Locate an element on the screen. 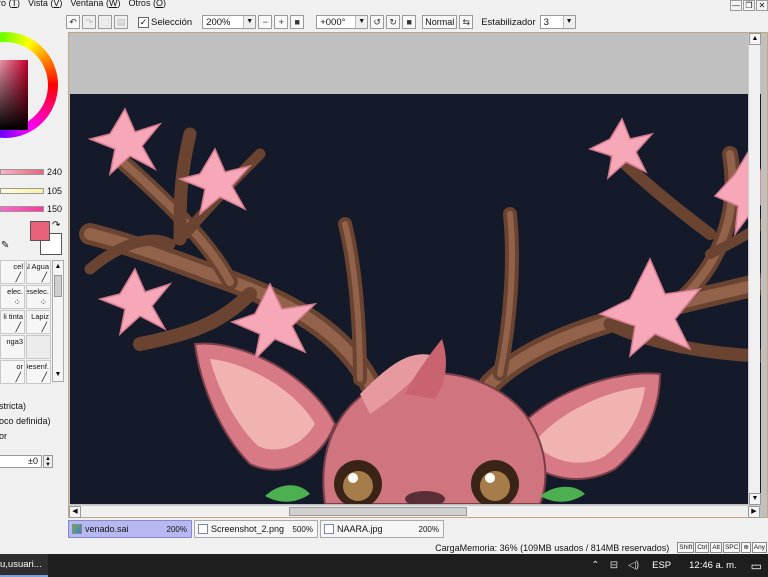 The width and height of the screenshot is (768, 577). notification-icon: ▭ is located at coordinates (756, 566).